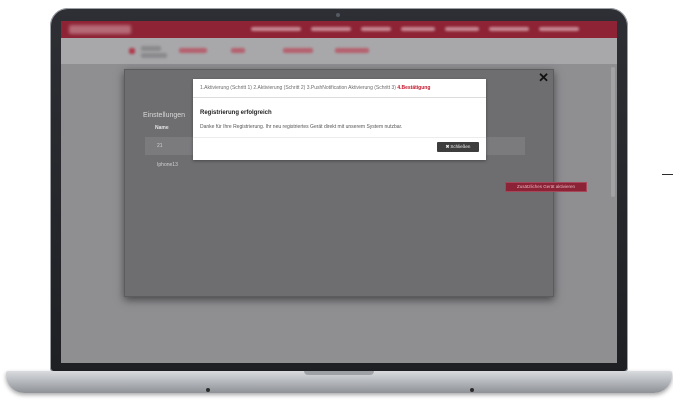 The height and width of the screenshot is (403, 673). Describe the element at coordinates (339, 373) in the screenshot. I see `hinge-notch` at that location.